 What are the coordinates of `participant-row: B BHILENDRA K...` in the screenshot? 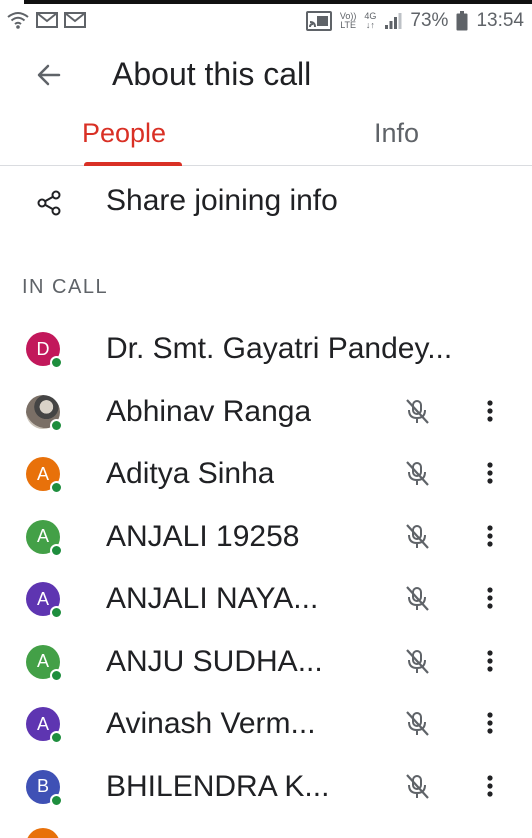 It's located at (266, 787).